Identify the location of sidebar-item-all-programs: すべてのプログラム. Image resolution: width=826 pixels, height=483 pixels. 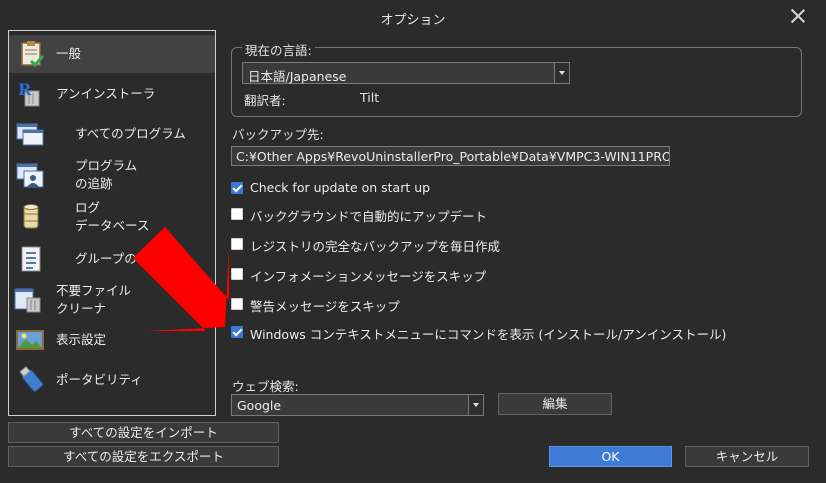
(112, 134).